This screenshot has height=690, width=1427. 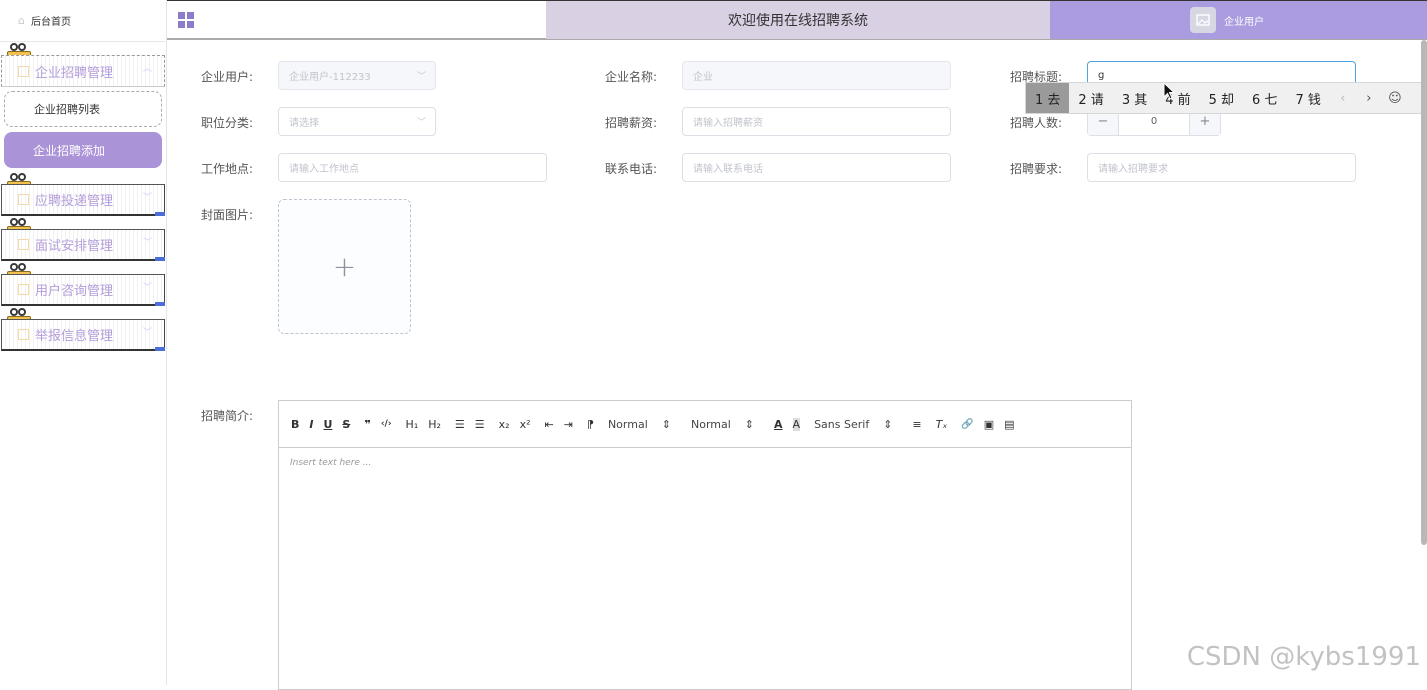 I want to click on size-select: Normal ⇕, so click(x=639, y=424).